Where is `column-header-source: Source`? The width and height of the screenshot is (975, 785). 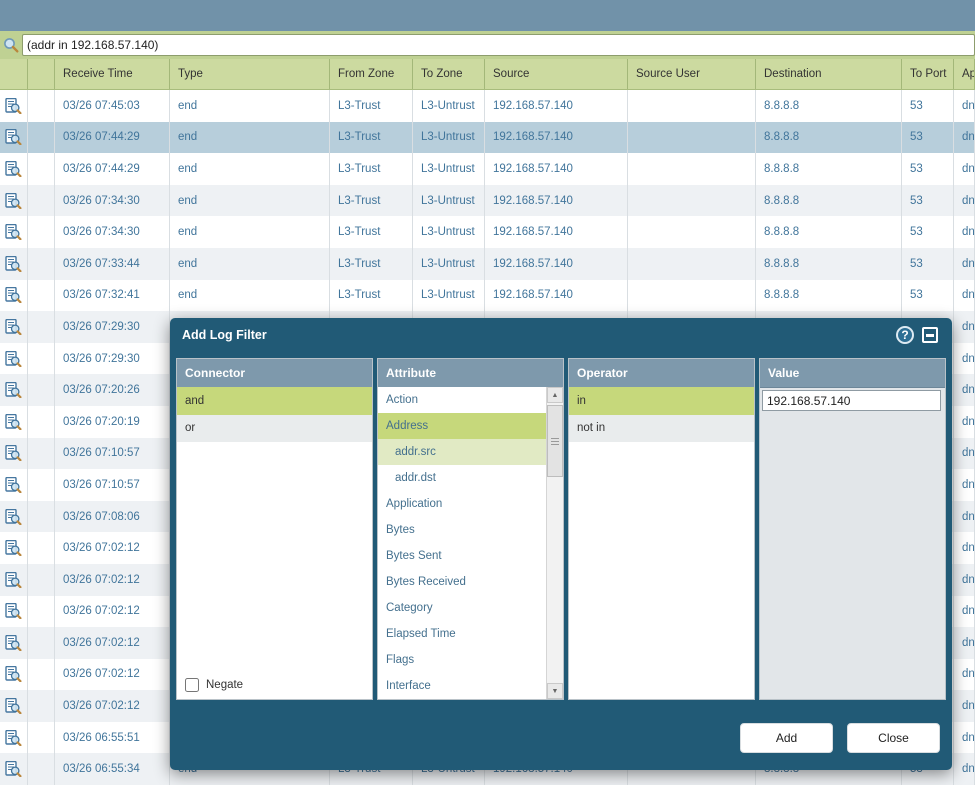 column-header-source: Source is located at coordinates (556, 74).